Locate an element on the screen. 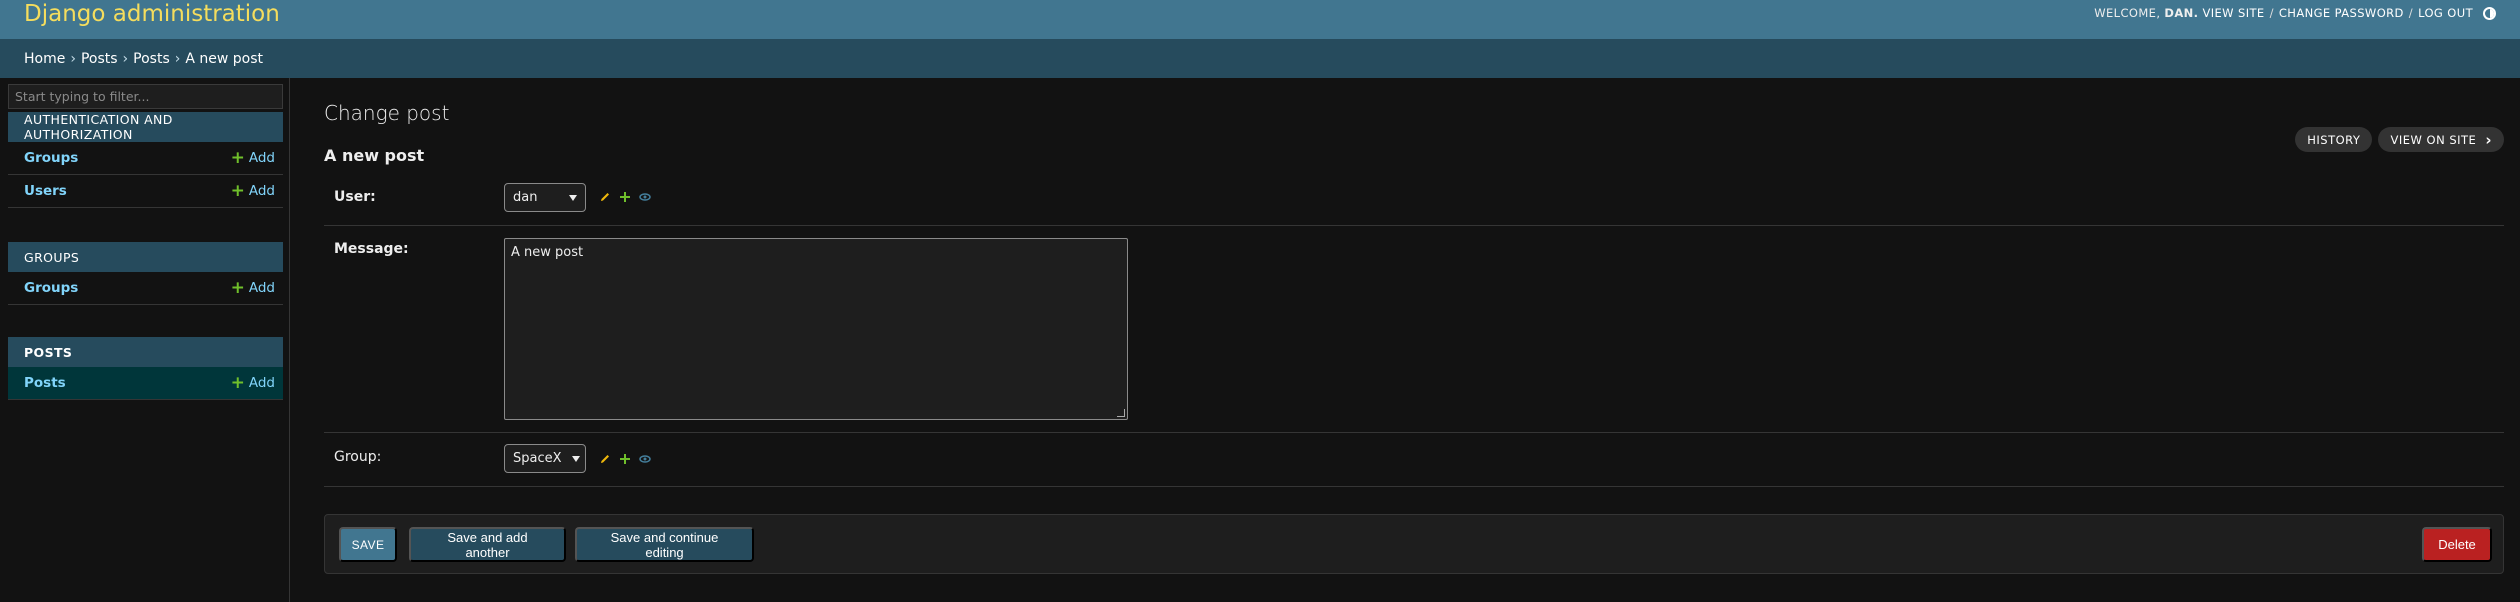  save-and-add-another-button: Save and add another is located at coordinates (487, 544).